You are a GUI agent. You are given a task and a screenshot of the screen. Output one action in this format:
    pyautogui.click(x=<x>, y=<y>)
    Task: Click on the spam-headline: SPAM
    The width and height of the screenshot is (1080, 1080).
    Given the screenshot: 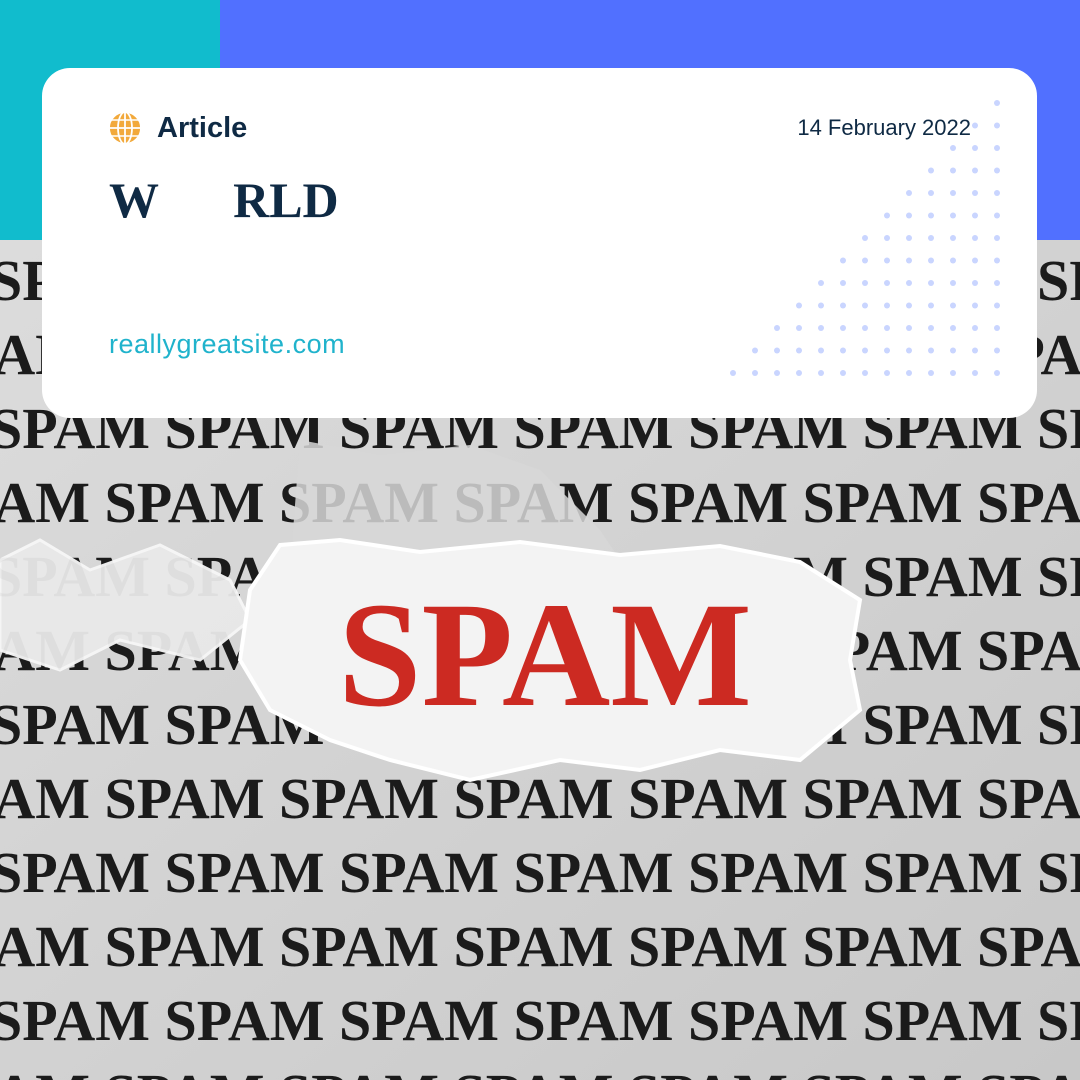 What is the action you would take?
    pyautogui.click(x=545, y=655)
    